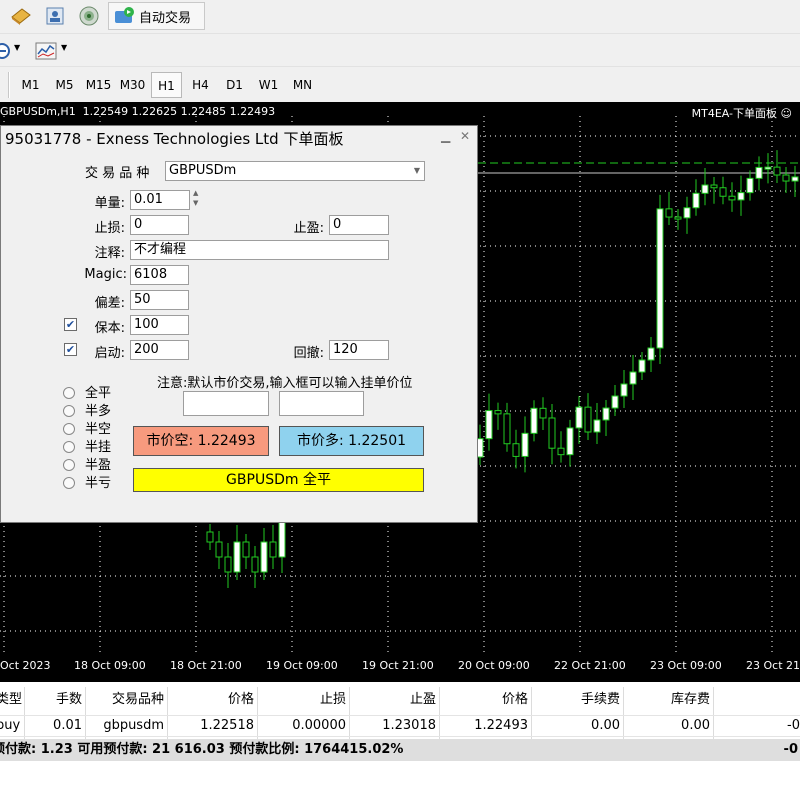 The image size is (800, 800). Describe the element at coordinates (501, 725) in the screenshot. I see `cell-current-price: 1.22493` at that location.